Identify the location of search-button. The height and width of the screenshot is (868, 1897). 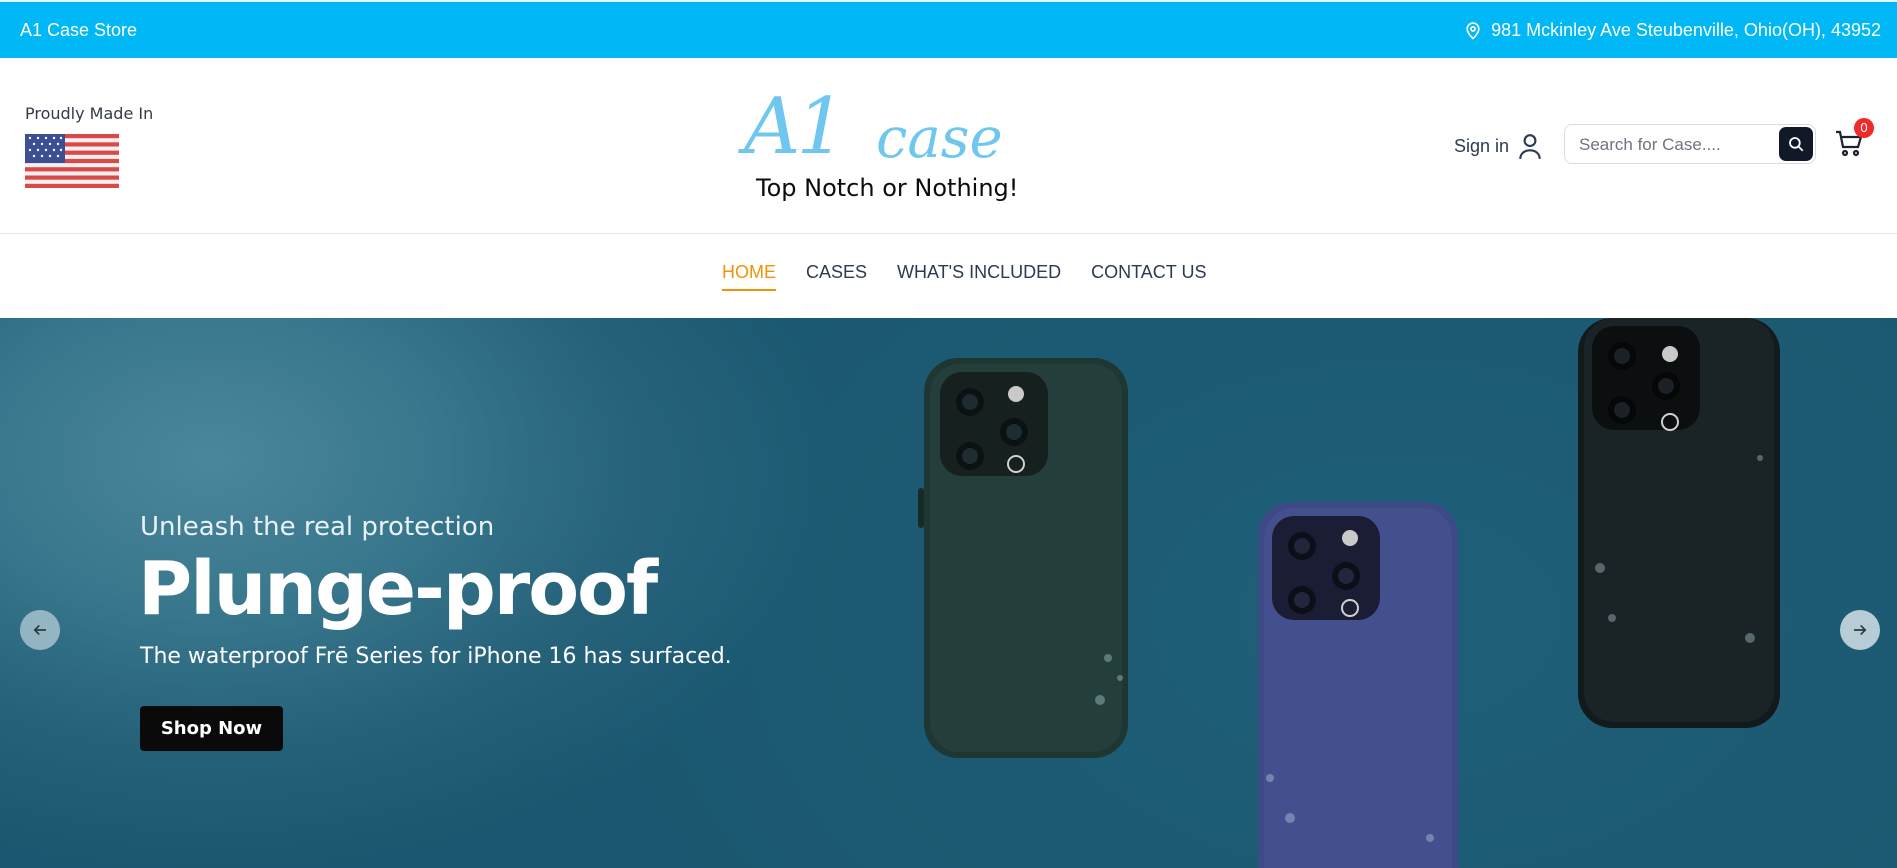
(1796, 144).